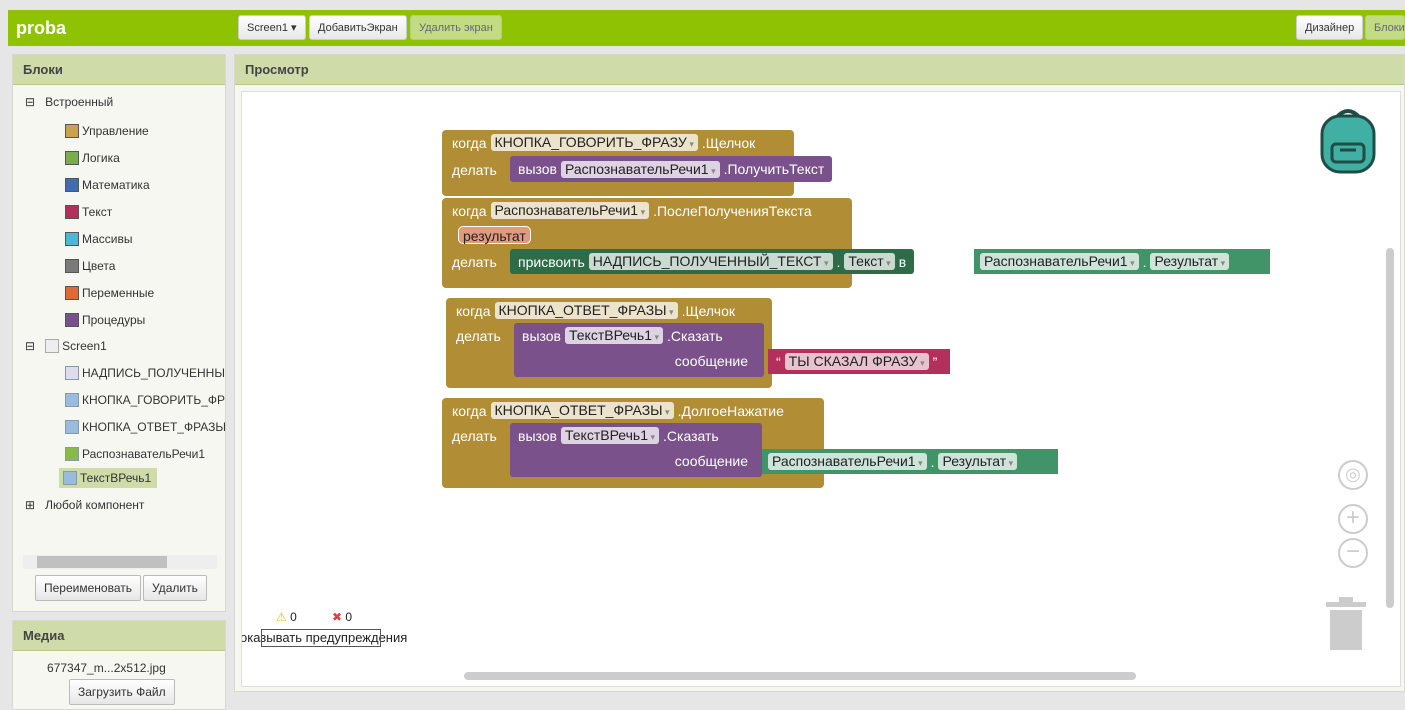 Image resolution: width=1405 pixels, height=710 pixels. I want to click on component-item: НАДПИСЬ_ПОЛУЧЕННЫ, so click(145, 373).